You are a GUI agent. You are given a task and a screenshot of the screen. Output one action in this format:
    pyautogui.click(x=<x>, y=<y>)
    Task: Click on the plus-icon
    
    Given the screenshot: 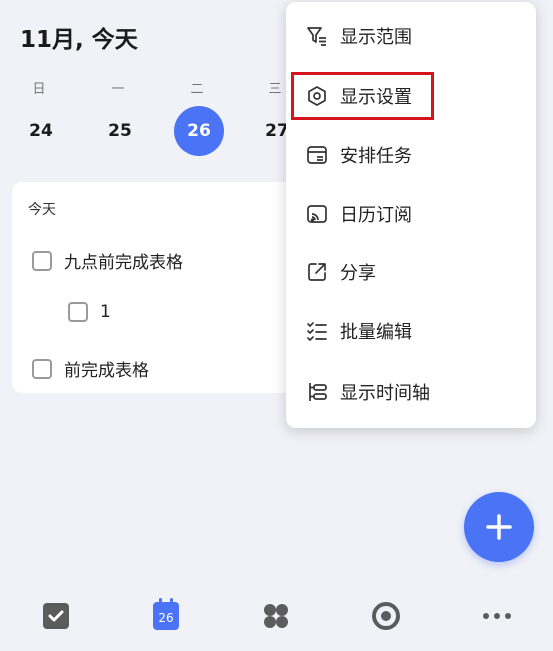 What is the action you would take?
    pyautogui.click(x=499, y=527)
    